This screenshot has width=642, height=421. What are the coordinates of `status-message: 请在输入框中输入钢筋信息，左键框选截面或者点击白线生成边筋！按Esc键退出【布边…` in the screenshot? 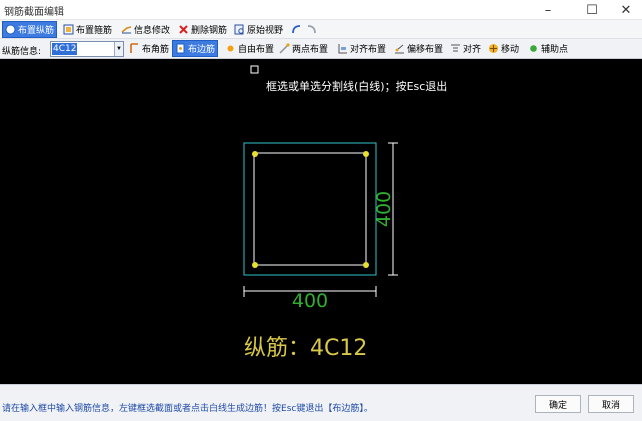 It's located at (187, 409).